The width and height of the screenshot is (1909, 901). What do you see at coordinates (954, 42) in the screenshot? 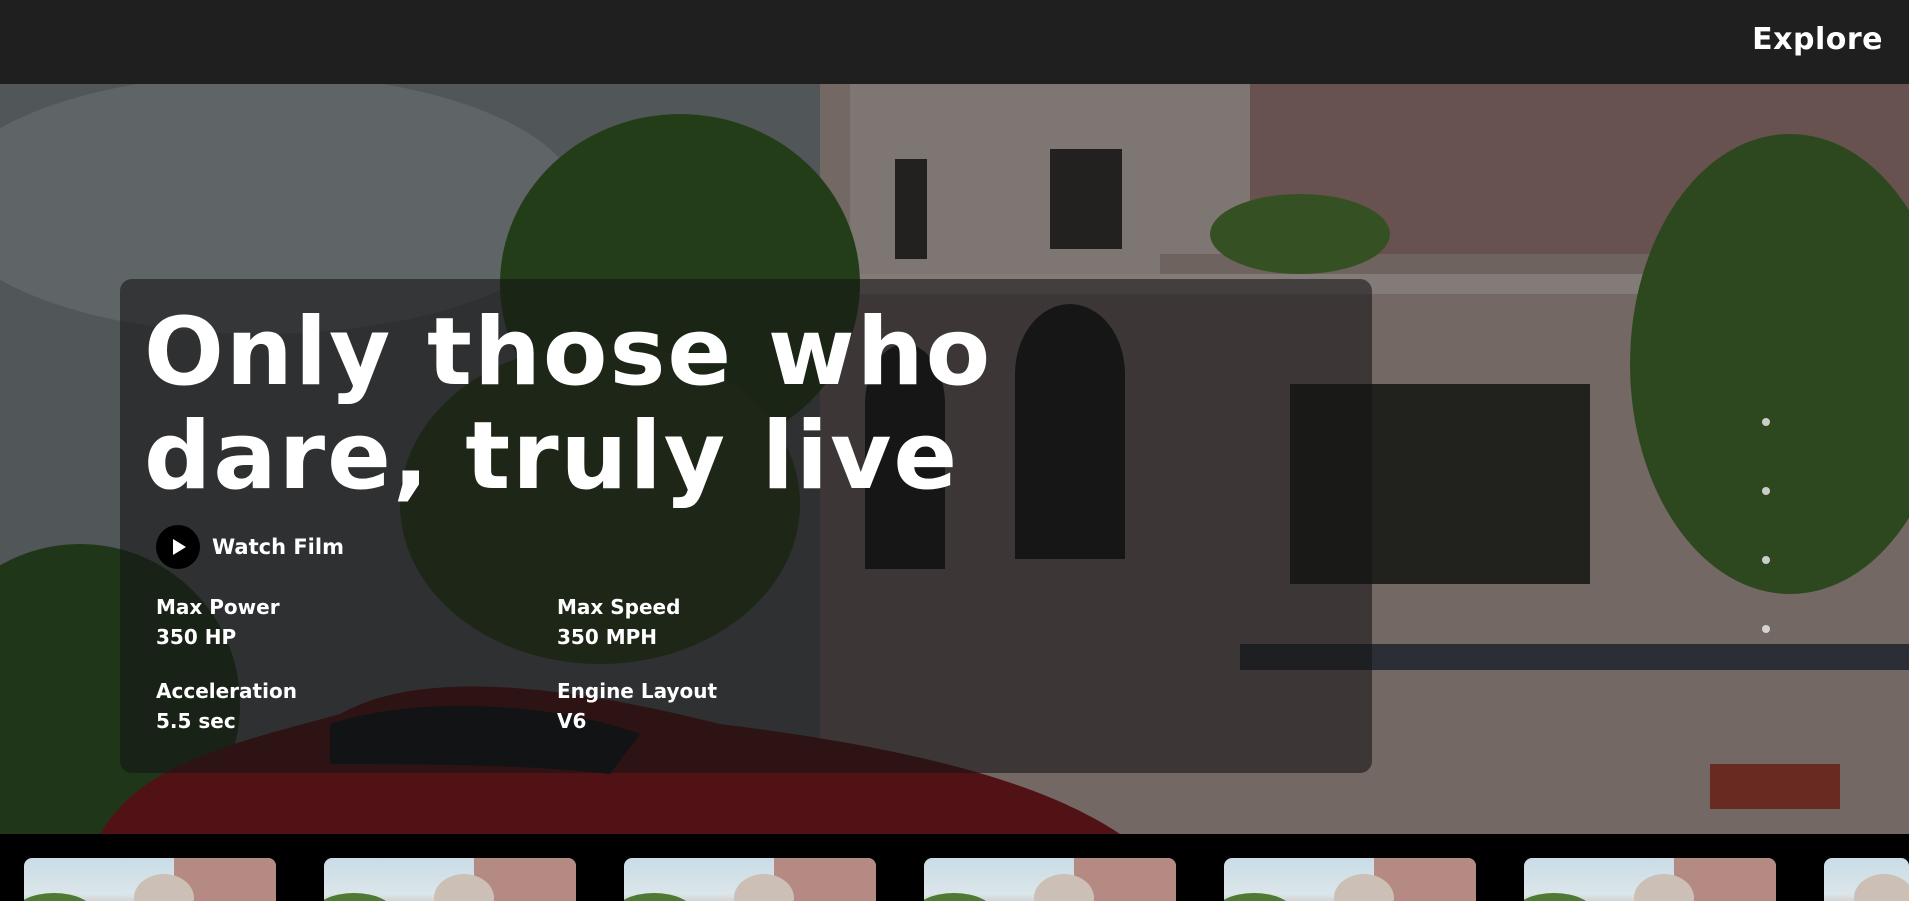
I see `top-bar: Explore` at bounding box center [954, 42].